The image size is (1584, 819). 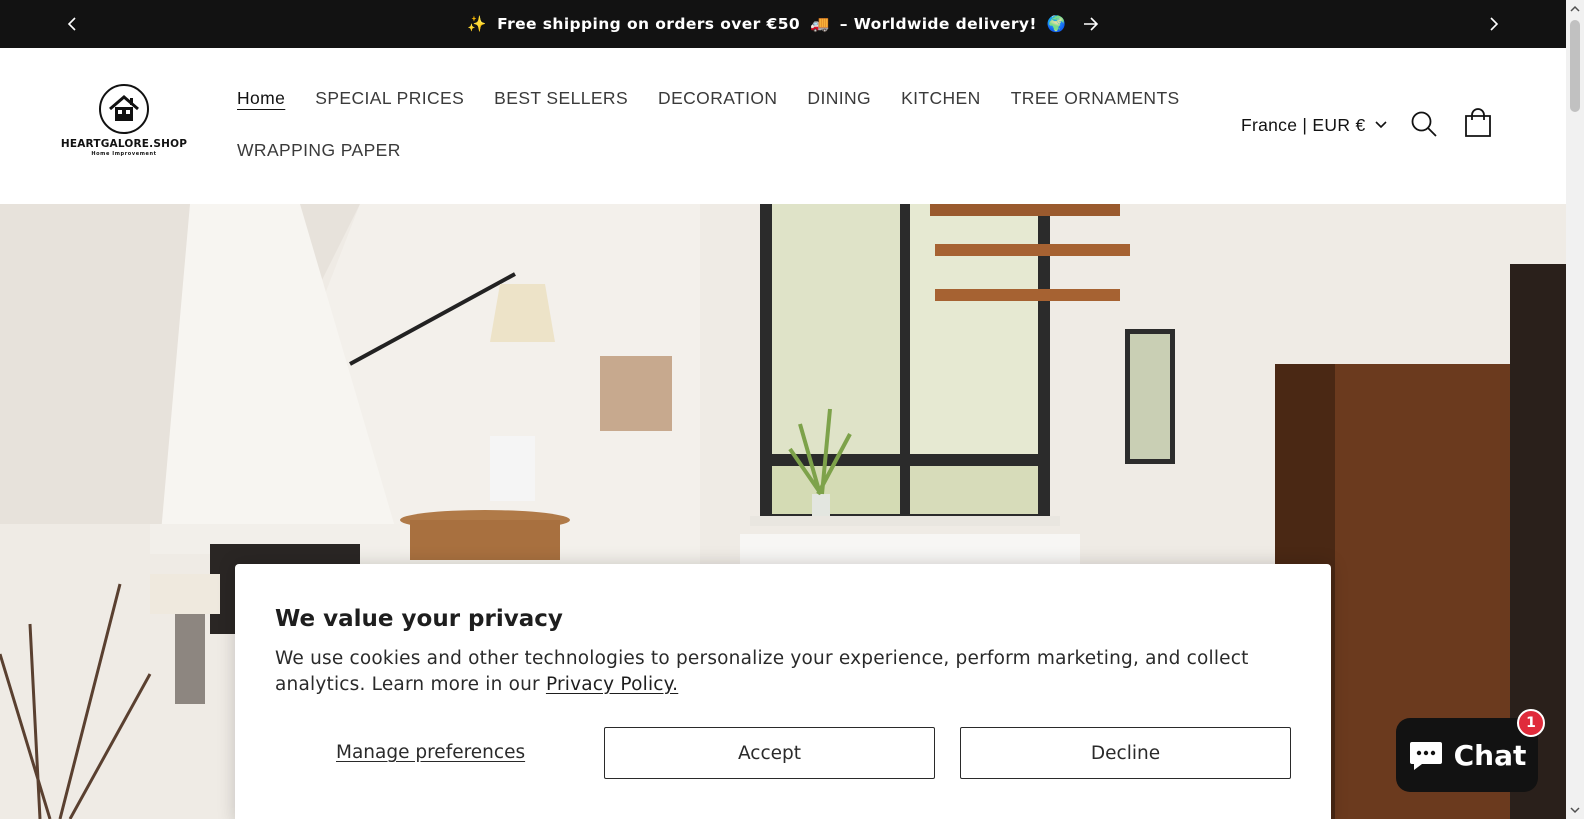 What do you see at coordinates (1056, 24) in the screenshot?
I see `globe-emoji: 🌍` at bounding box center [1056, 24].